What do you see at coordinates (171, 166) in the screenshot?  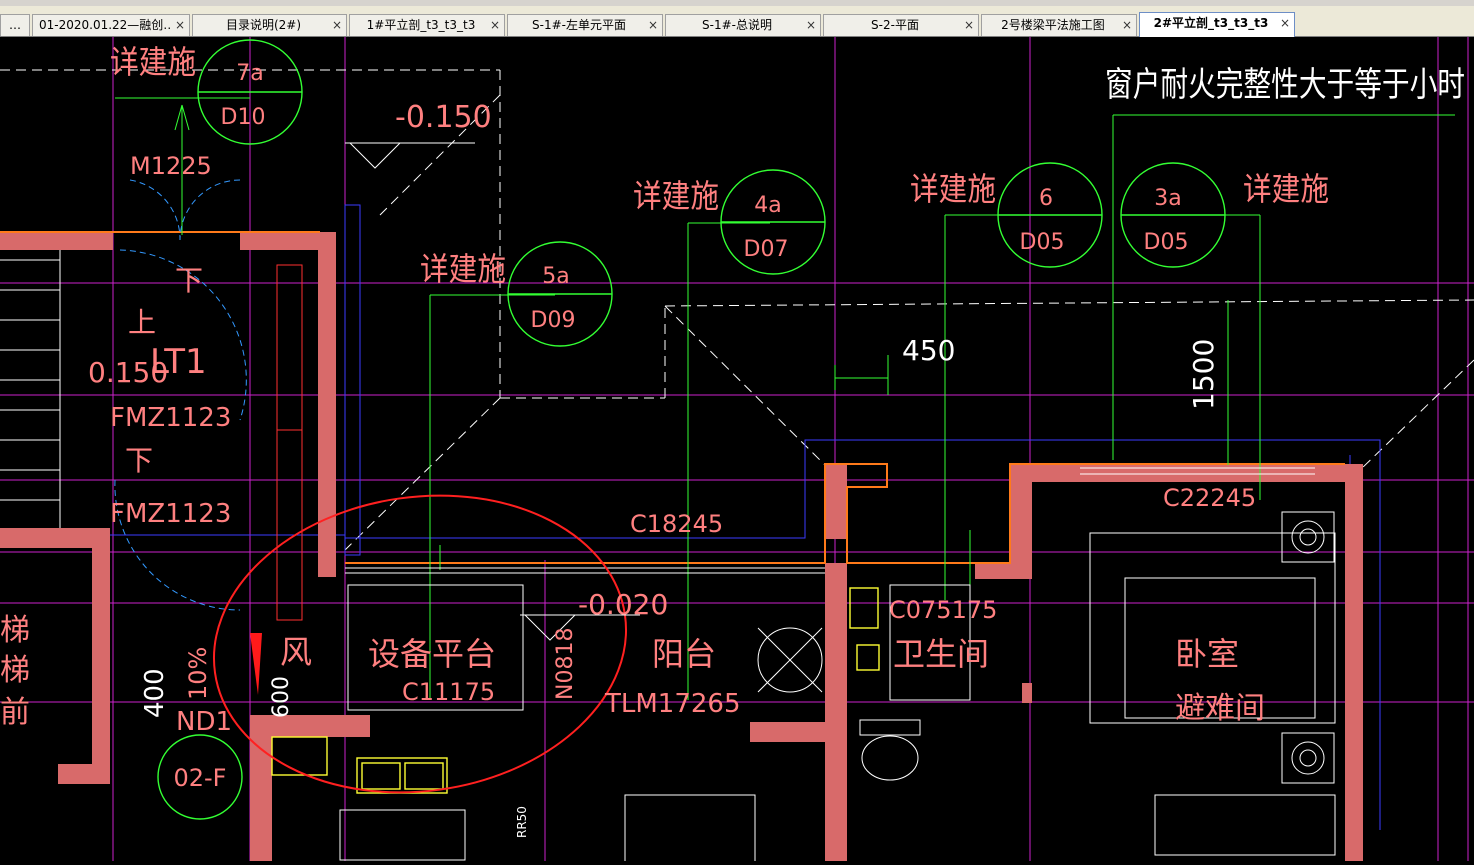 I see `label-m1225: M1225` at bounding box center [171, 166].